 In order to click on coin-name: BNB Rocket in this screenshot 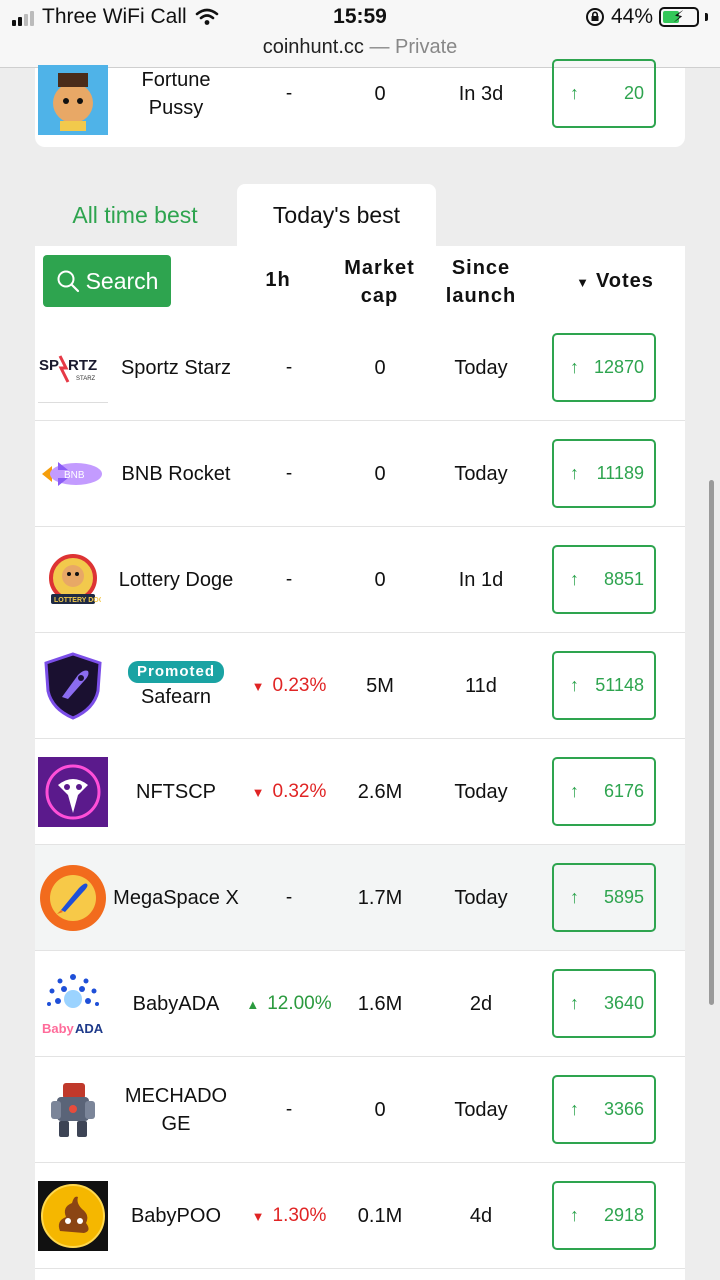, I will do `click(176, 474)`.